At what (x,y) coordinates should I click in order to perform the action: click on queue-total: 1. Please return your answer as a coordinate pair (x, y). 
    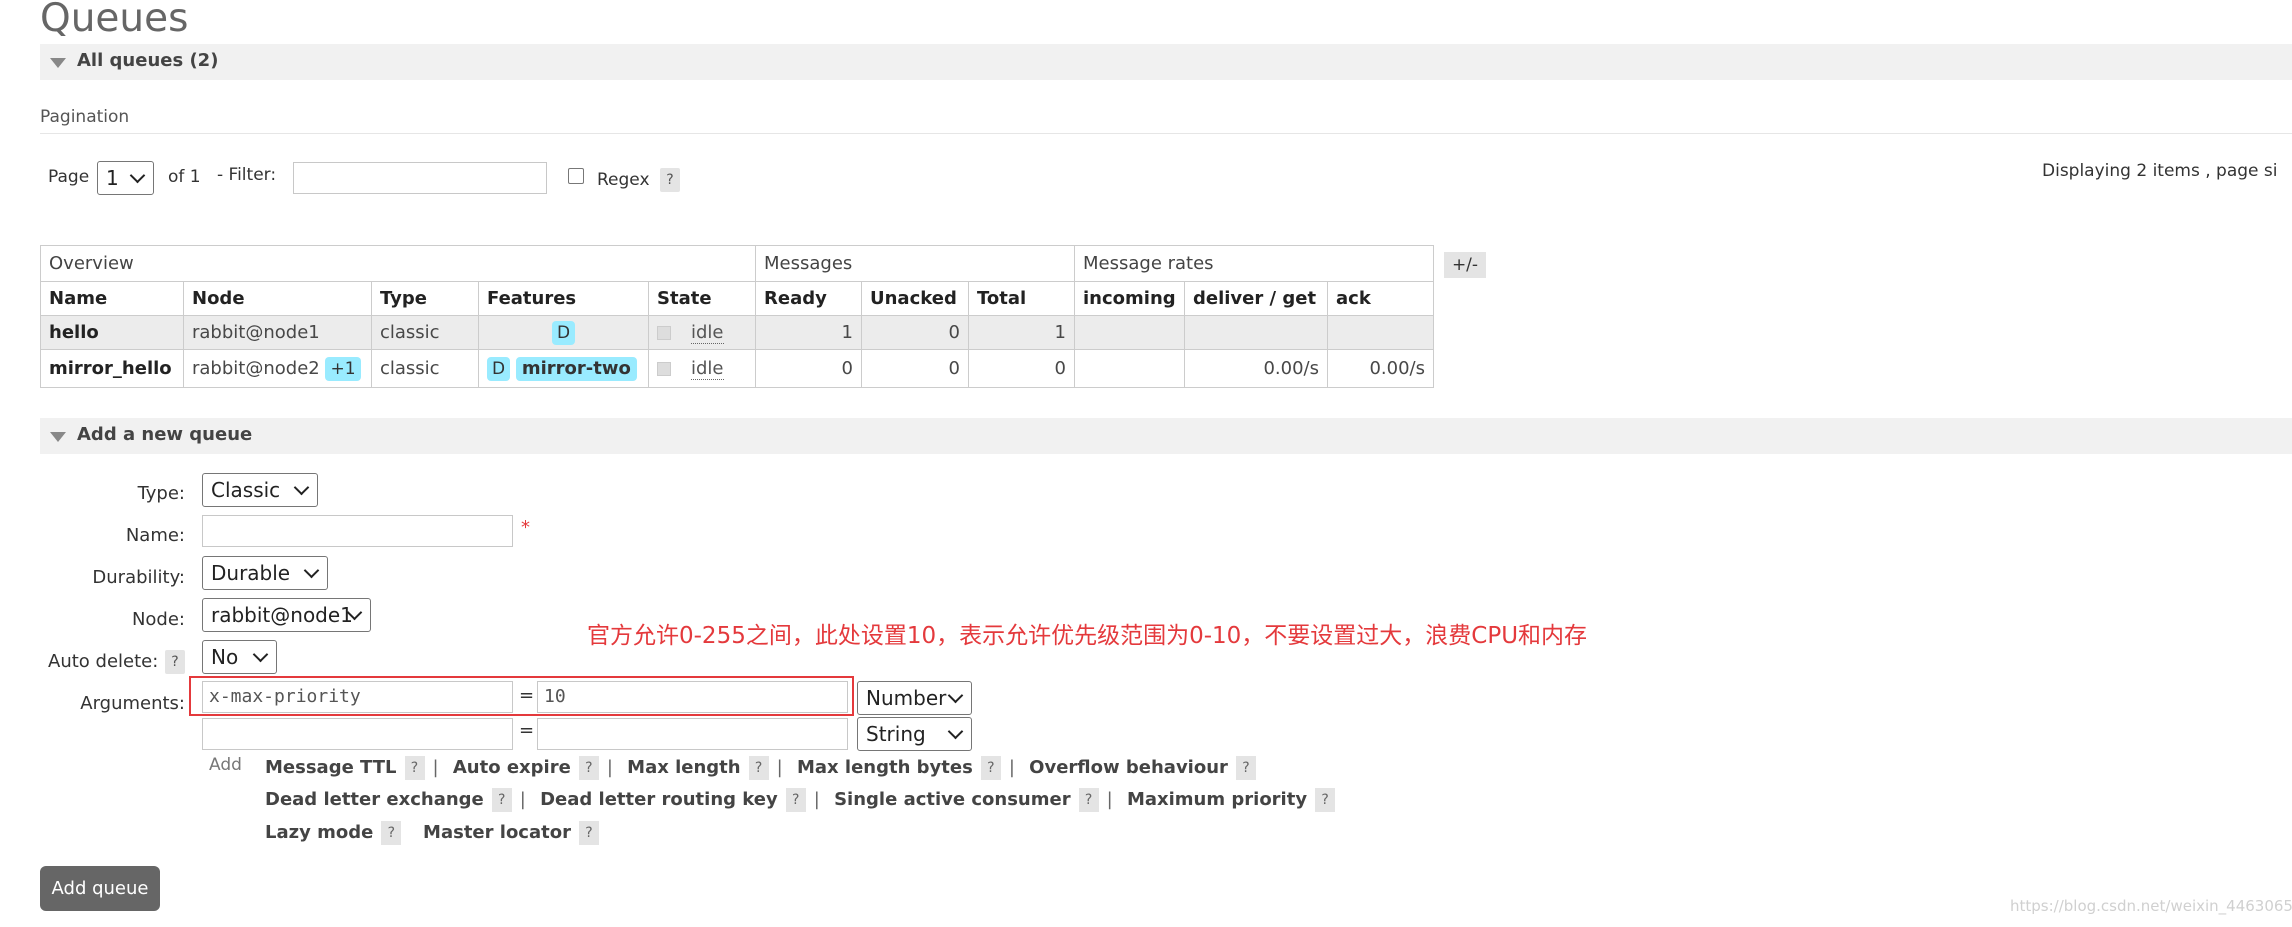
    Looking at the image, I should click on (1021, 332).